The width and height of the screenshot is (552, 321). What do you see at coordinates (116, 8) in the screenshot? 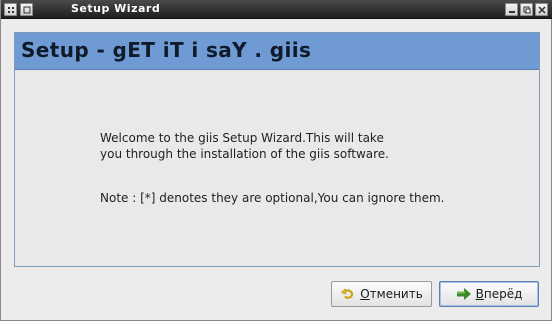
I see `window-title: Setup Wizard` at bounding box center [116, 8].